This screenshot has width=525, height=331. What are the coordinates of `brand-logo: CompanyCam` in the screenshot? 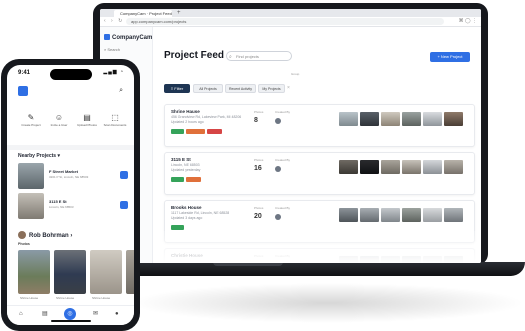 It's located at (128, 37).